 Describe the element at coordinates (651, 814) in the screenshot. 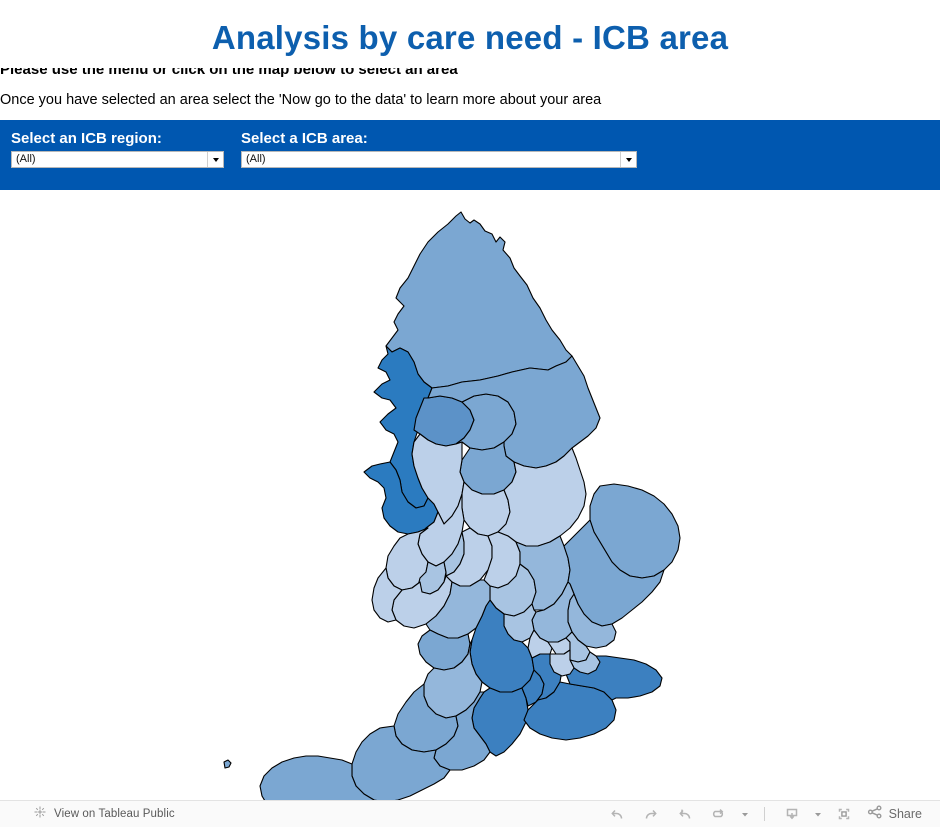

I see `redo-button` at that location.